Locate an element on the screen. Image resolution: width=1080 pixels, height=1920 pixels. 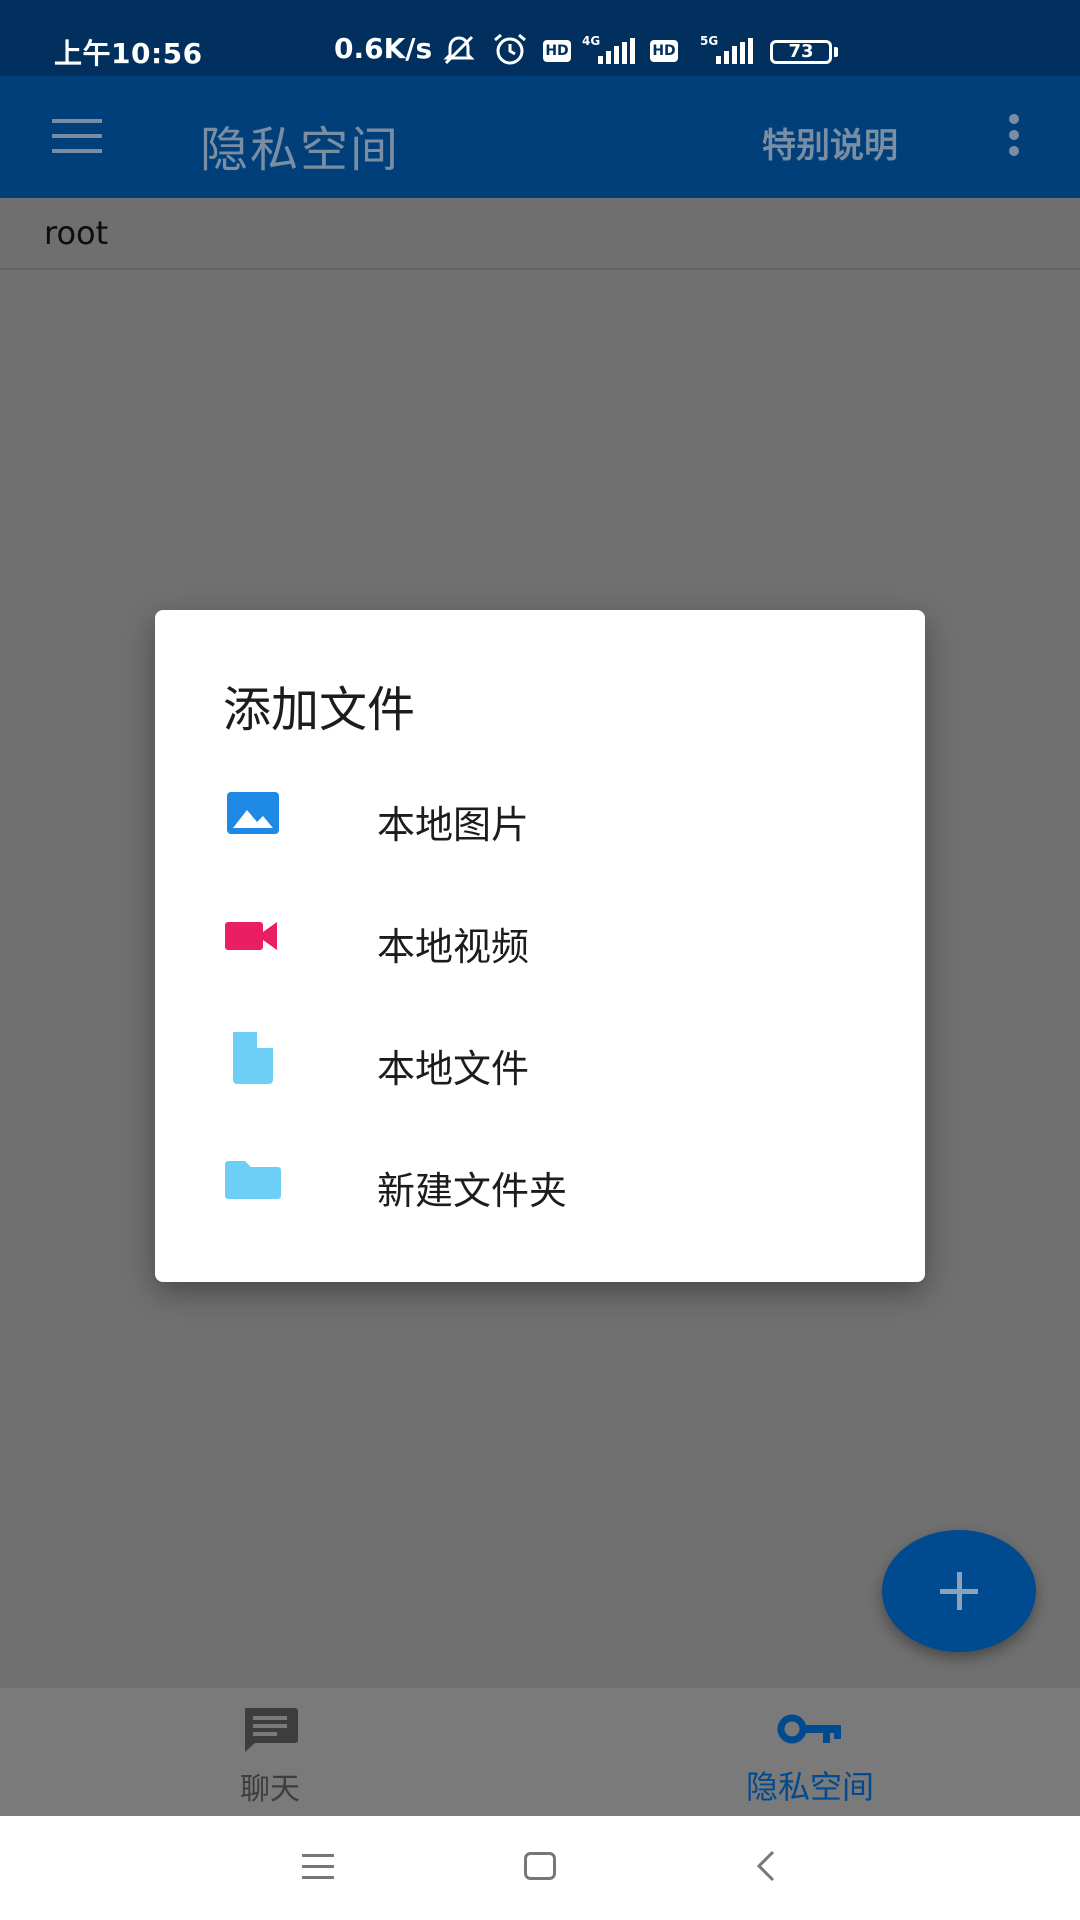
option-local-files: 本地文件 is located at coordinates (540, 1061).